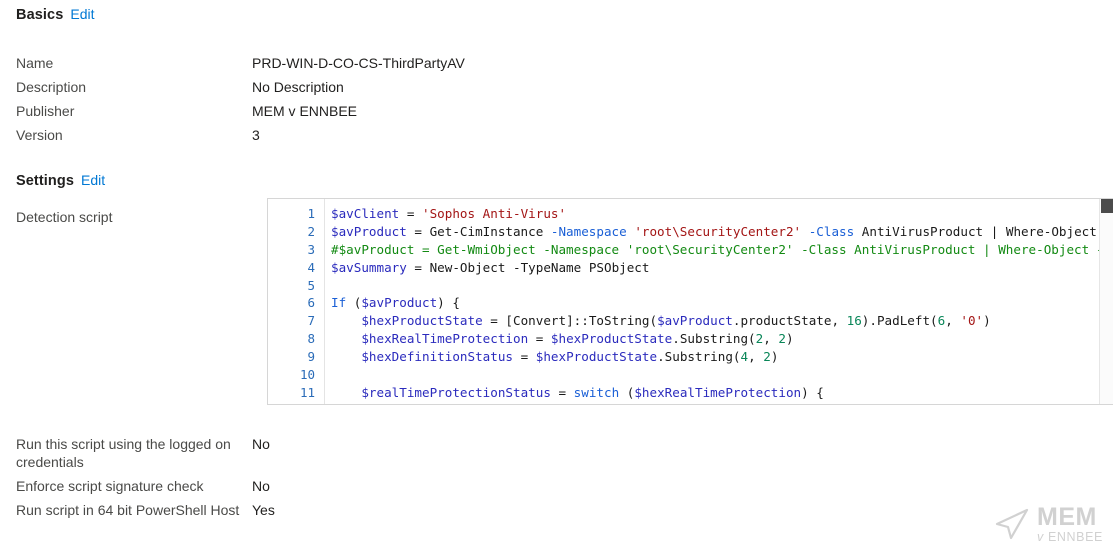 The image size is (1113, 549). I want to click on code-token: = Get-CimInstance, so click(478, 231).